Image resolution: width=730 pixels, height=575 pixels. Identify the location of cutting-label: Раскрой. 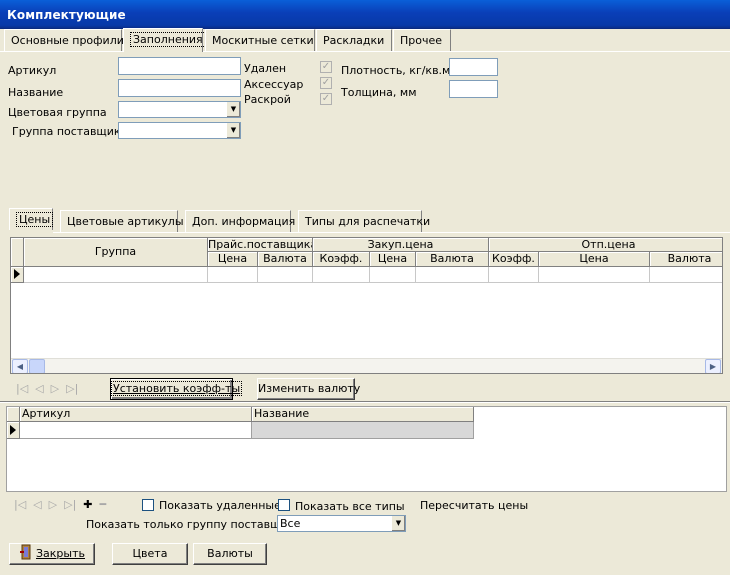
(267, 99).